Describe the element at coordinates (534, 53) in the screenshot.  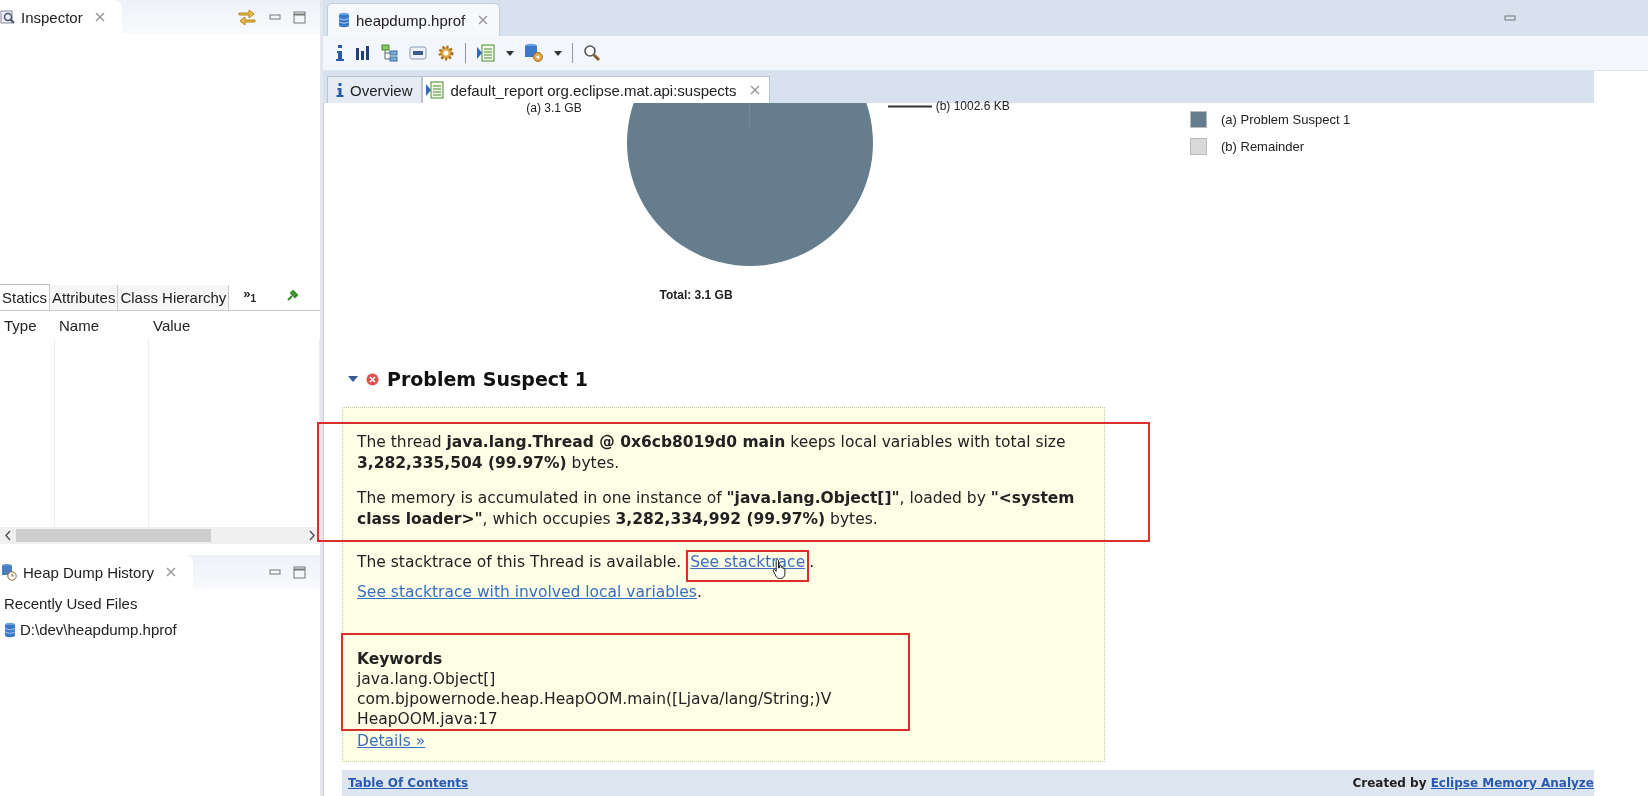
I see `database-gear-icon` at that location.